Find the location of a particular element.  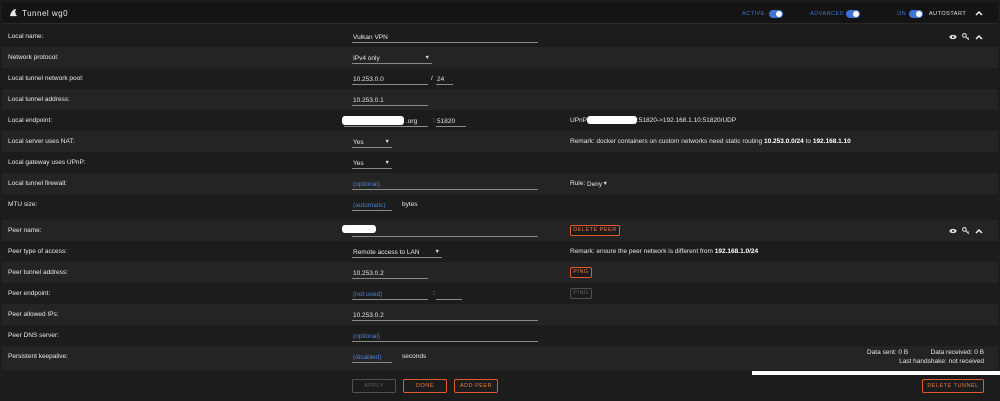

rule-select: Deny ▼ is located at coordinates (598, 183).